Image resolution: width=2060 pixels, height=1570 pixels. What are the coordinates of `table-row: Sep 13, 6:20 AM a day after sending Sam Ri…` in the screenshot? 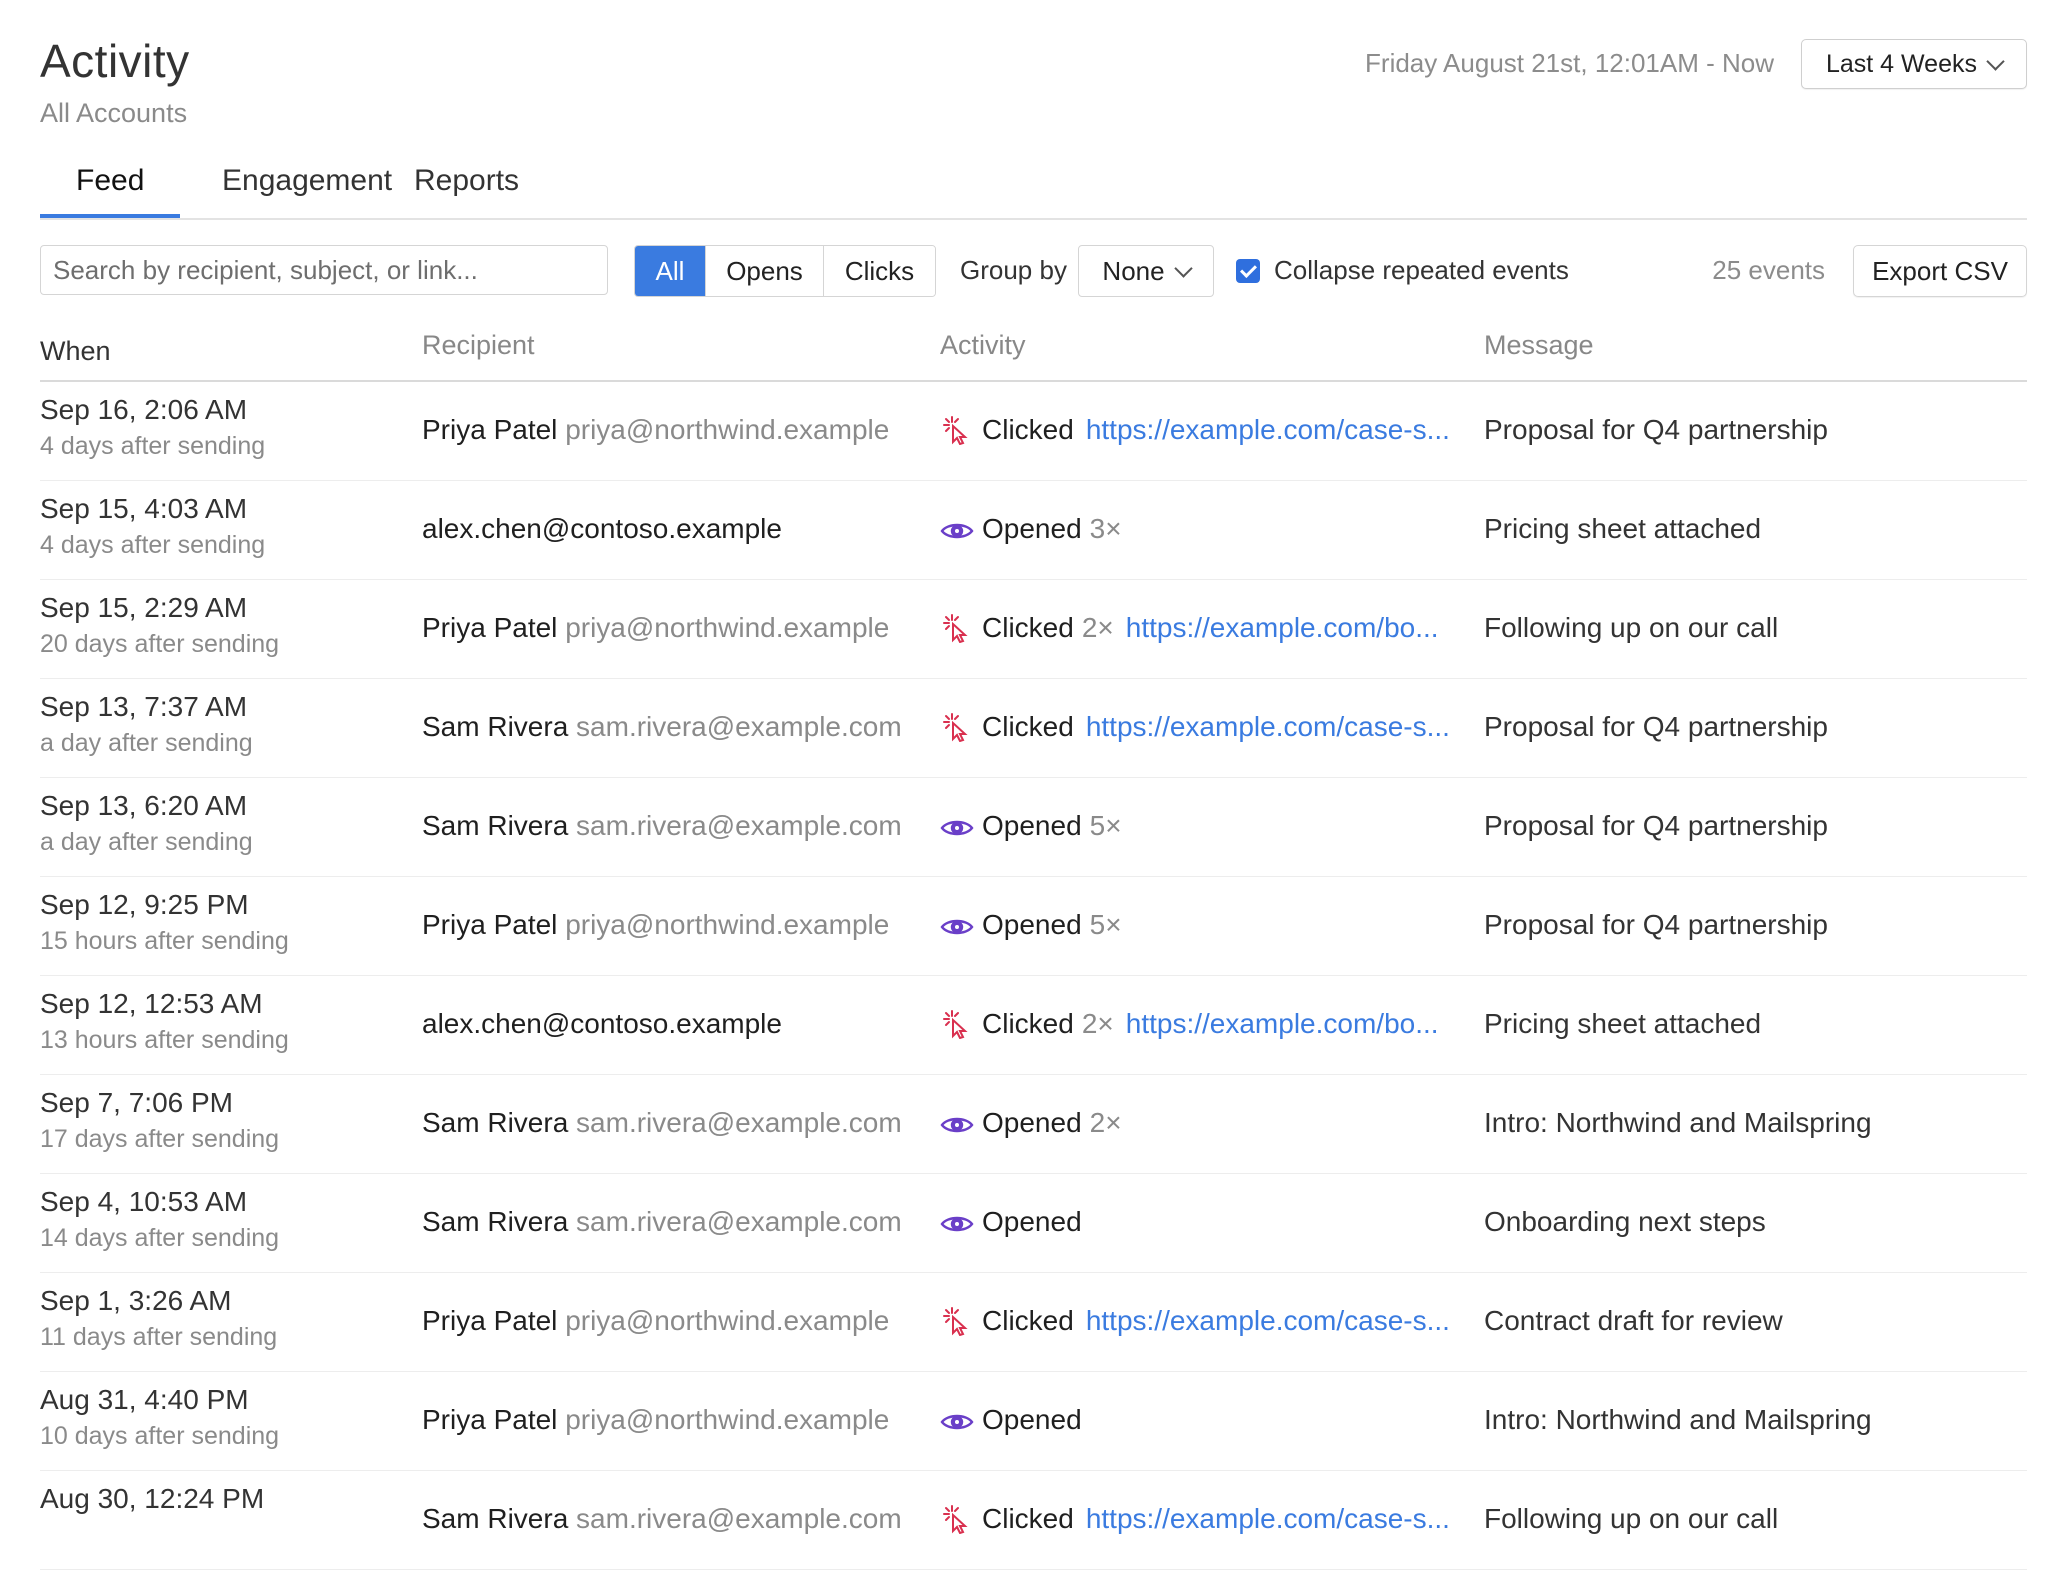 It's located at (1033, 827).